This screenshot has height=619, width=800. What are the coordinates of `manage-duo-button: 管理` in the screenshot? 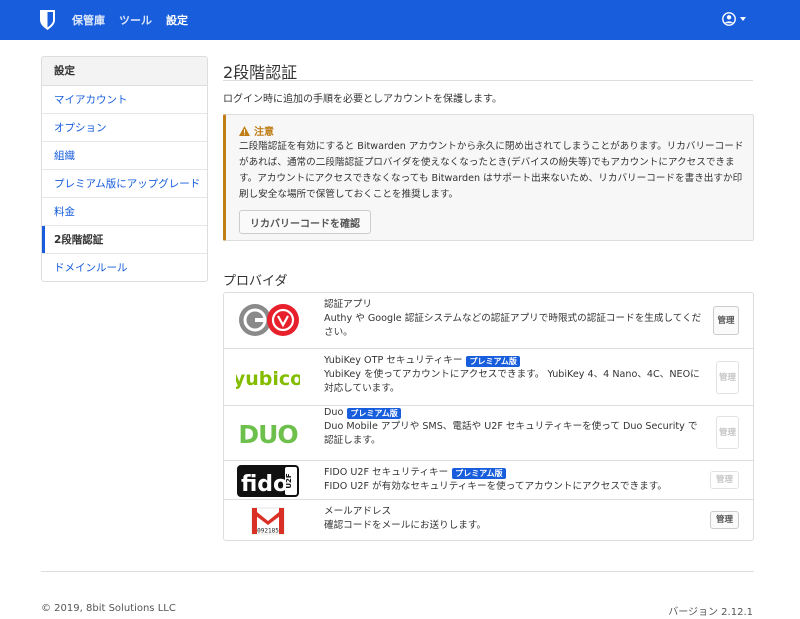 It's located at (727, 432).